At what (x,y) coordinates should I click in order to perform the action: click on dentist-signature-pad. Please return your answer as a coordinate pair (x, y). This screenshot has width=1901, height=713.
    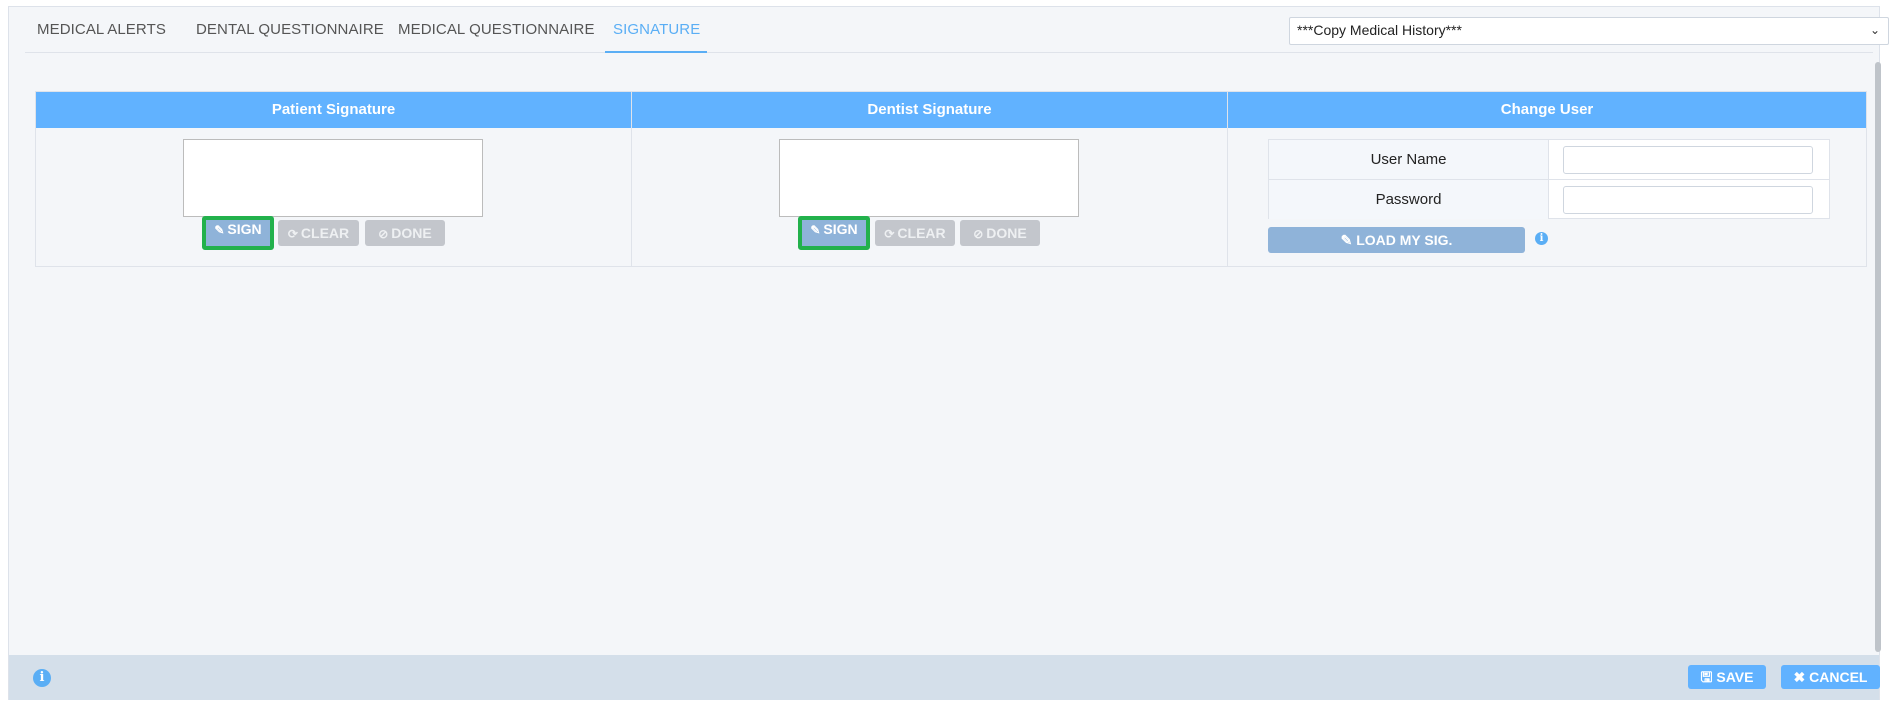
    Looking at the image, I should click on (929, 178).